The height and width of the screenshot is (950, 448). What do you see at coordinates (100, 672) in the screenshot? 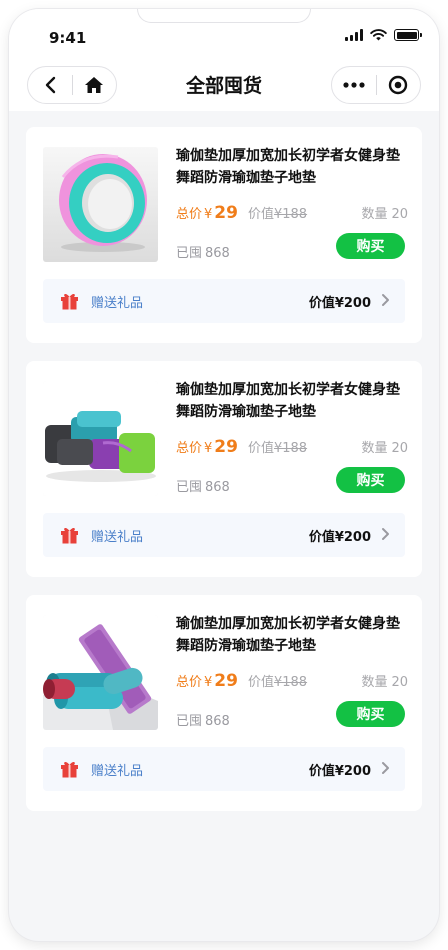
I see `product-image-rolled-mats` at bounding box center [100, 672].